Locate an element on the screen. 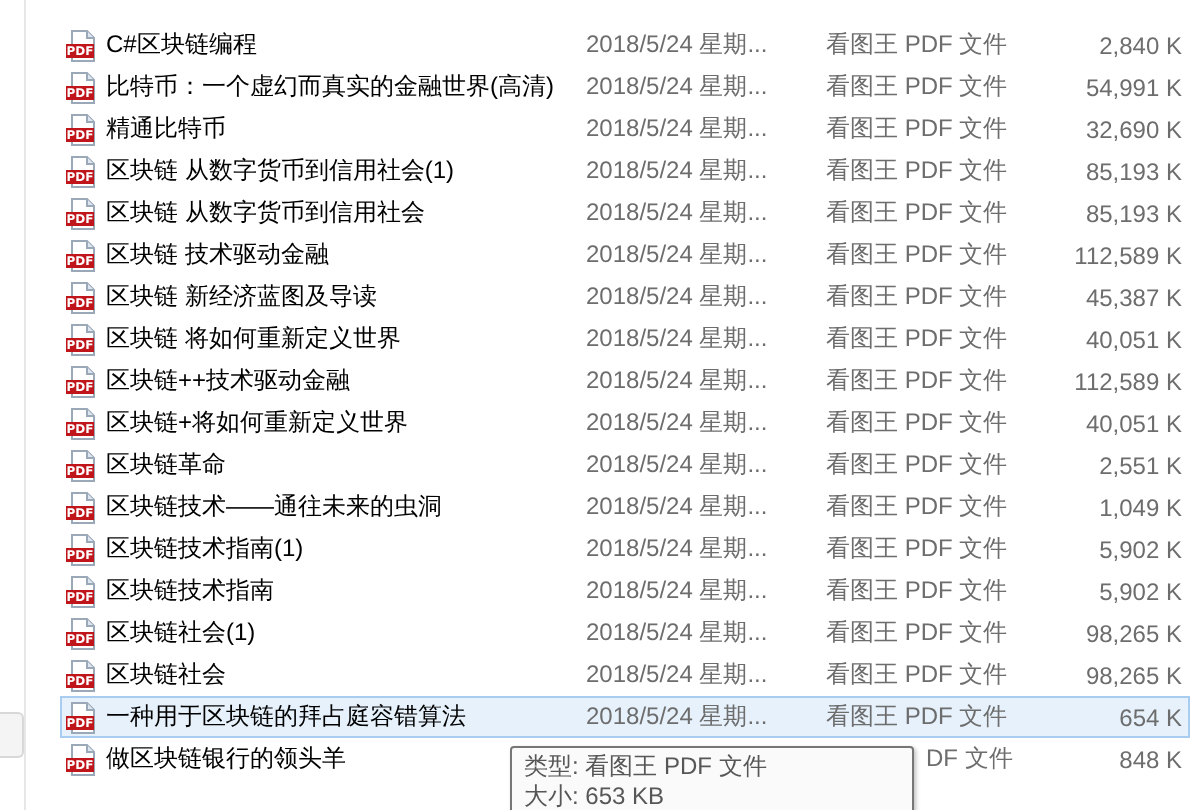 The width and height of the screenshot is (1190, 810). file-name: 区块链 将如何重新定义世界 is located at coordinates (253, 338).